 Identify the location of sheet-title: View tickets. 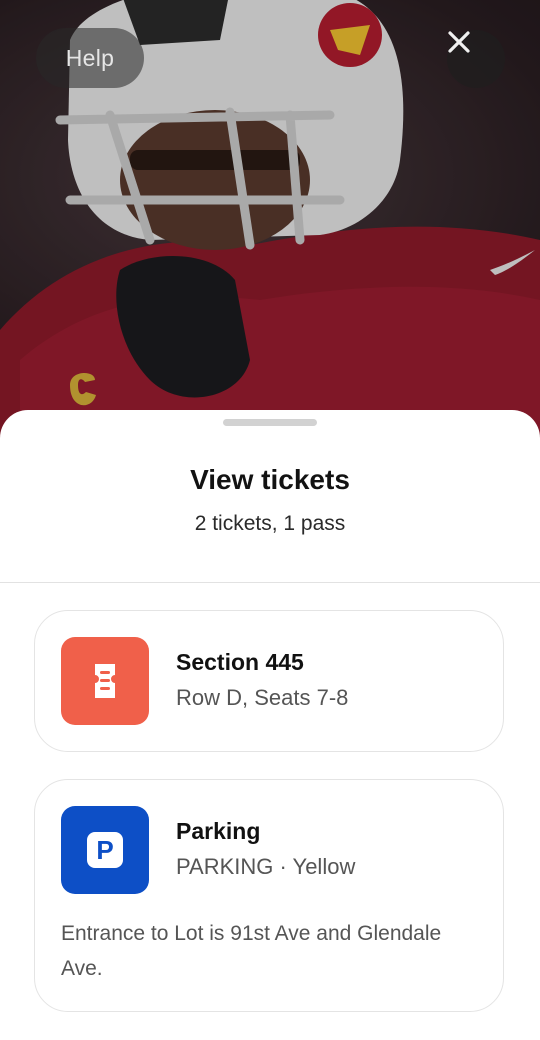
(270, 479).